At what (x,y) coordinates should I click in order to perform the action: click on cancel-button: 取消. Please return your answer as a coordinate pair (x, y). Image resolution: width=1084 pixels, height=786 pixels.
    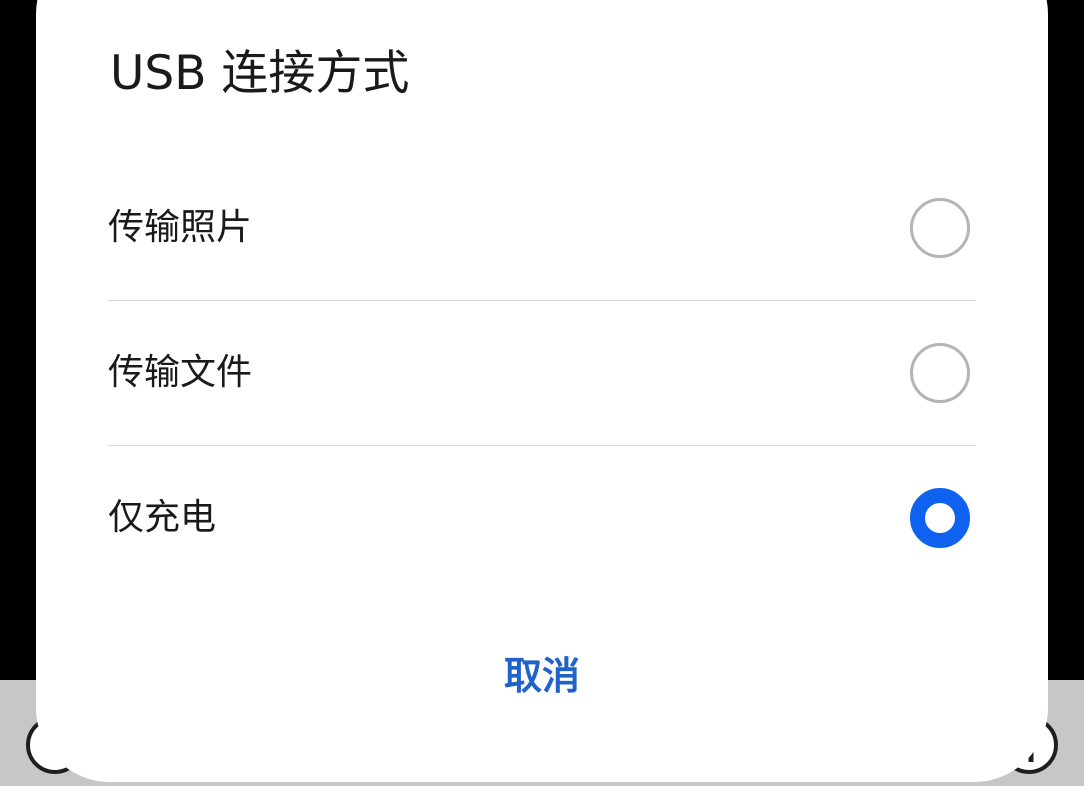
    Looking at the image, I should click on (542, 676).